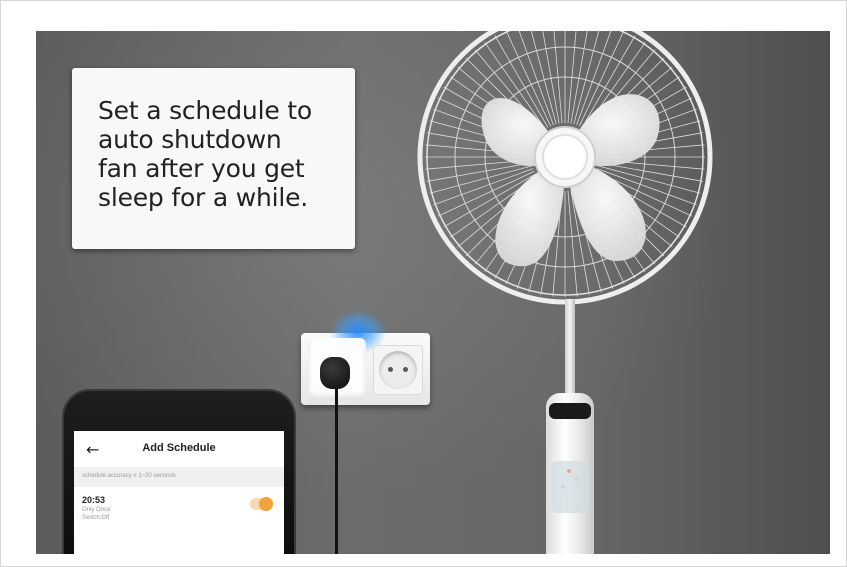 The width and height of the screenshot is (847, 567). I want to click on app-header: ← Add Schedule, so click(179, 449).